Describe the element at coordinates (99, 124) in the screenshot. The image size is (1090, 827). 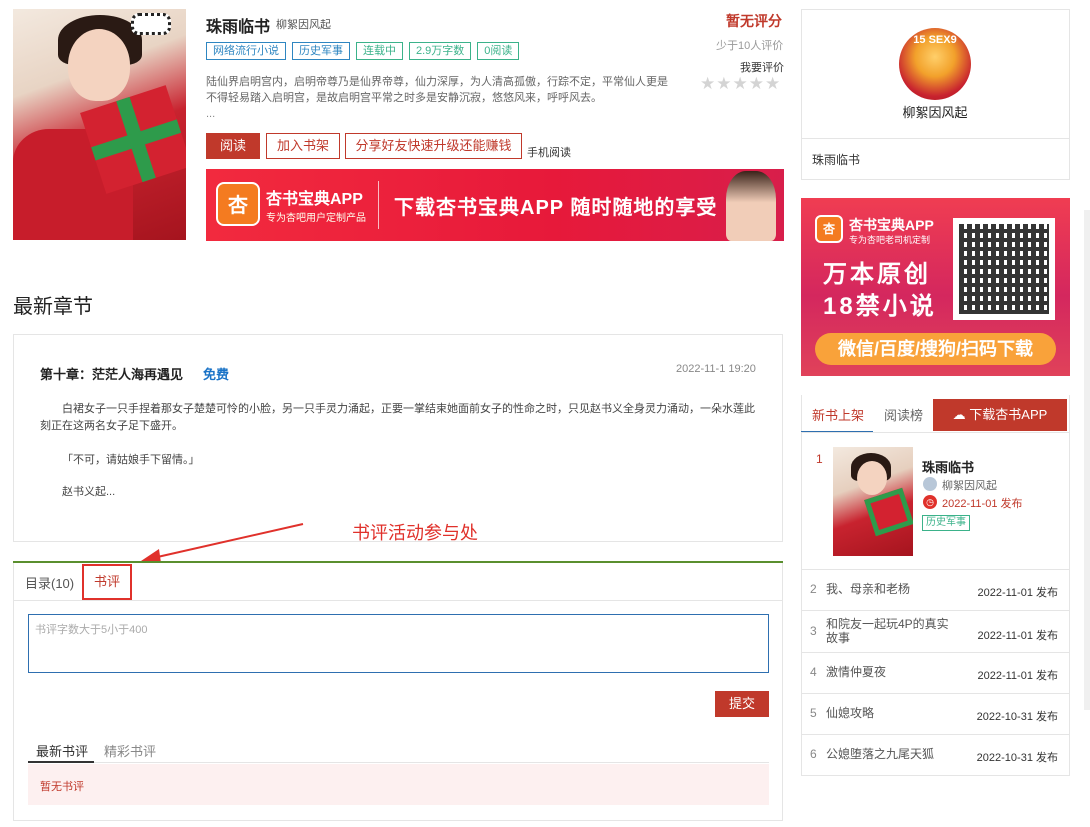
I see `book-cover` at that location.